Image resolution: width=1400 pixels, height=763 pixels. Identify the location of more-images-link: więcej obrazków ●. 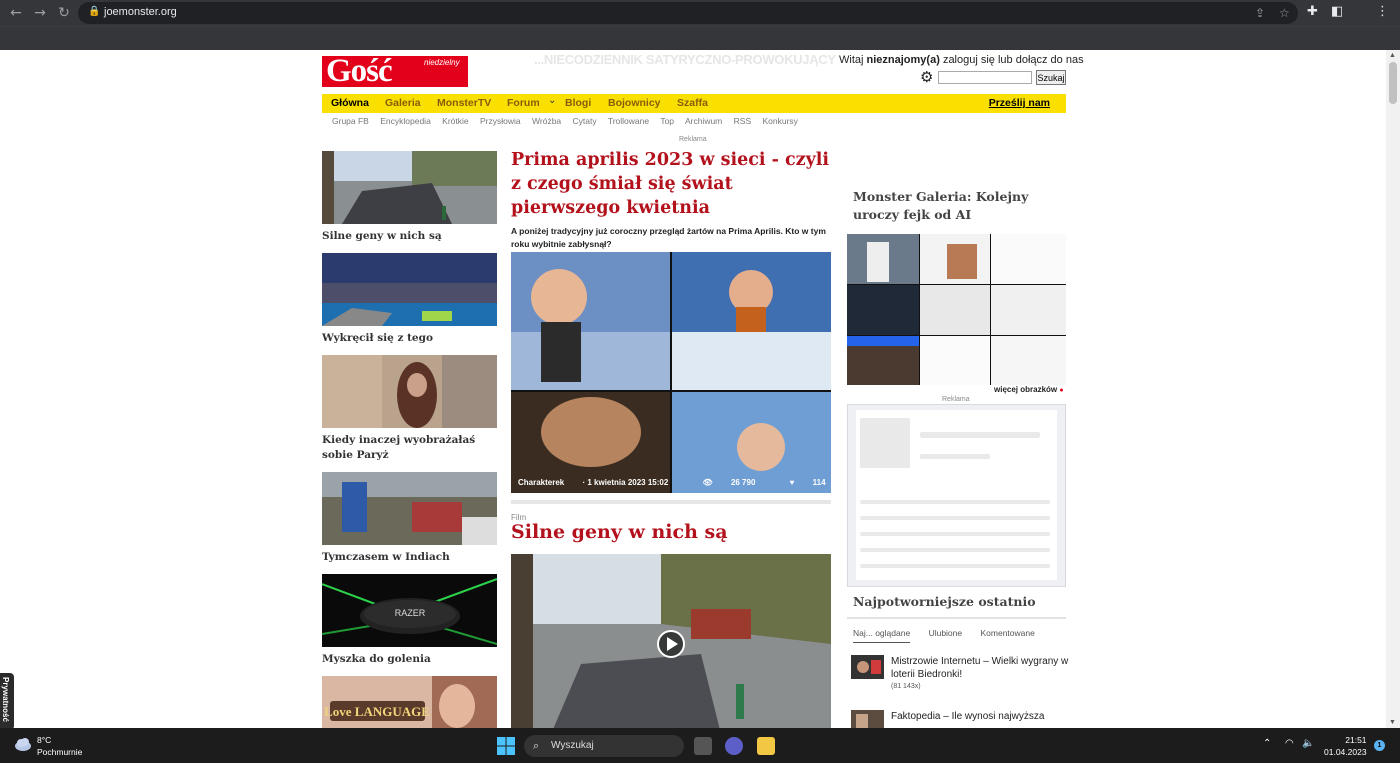
(1029, 389).